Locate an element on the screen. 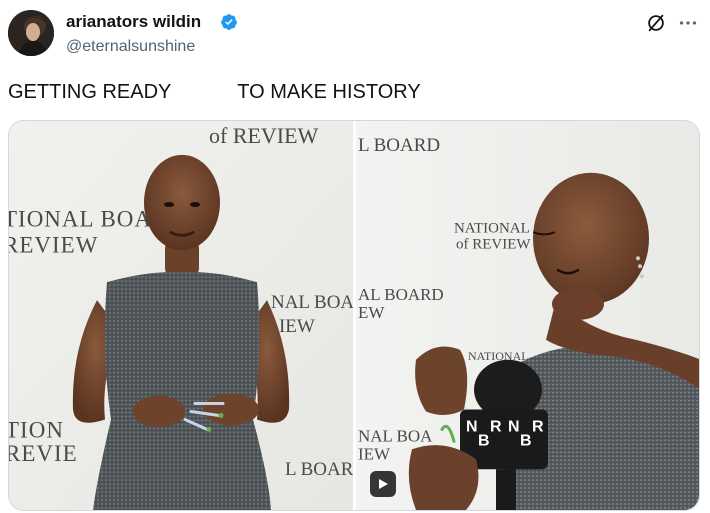  author-handle: @eternalsunshine is located at coordinates (130, 47).